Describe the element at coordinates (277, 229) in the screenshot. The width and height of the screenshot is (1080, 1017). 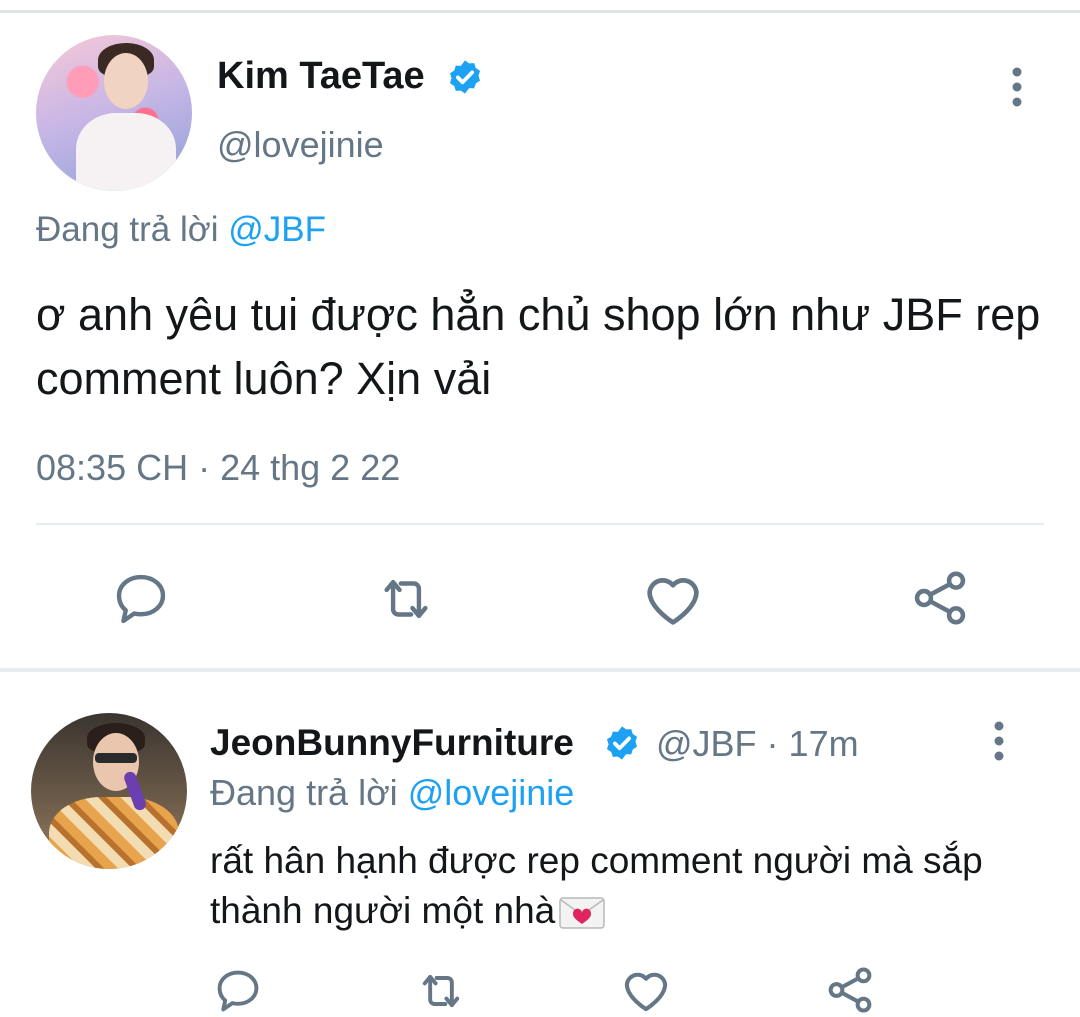
I see `replying-to-mention: @JBF` at that location.